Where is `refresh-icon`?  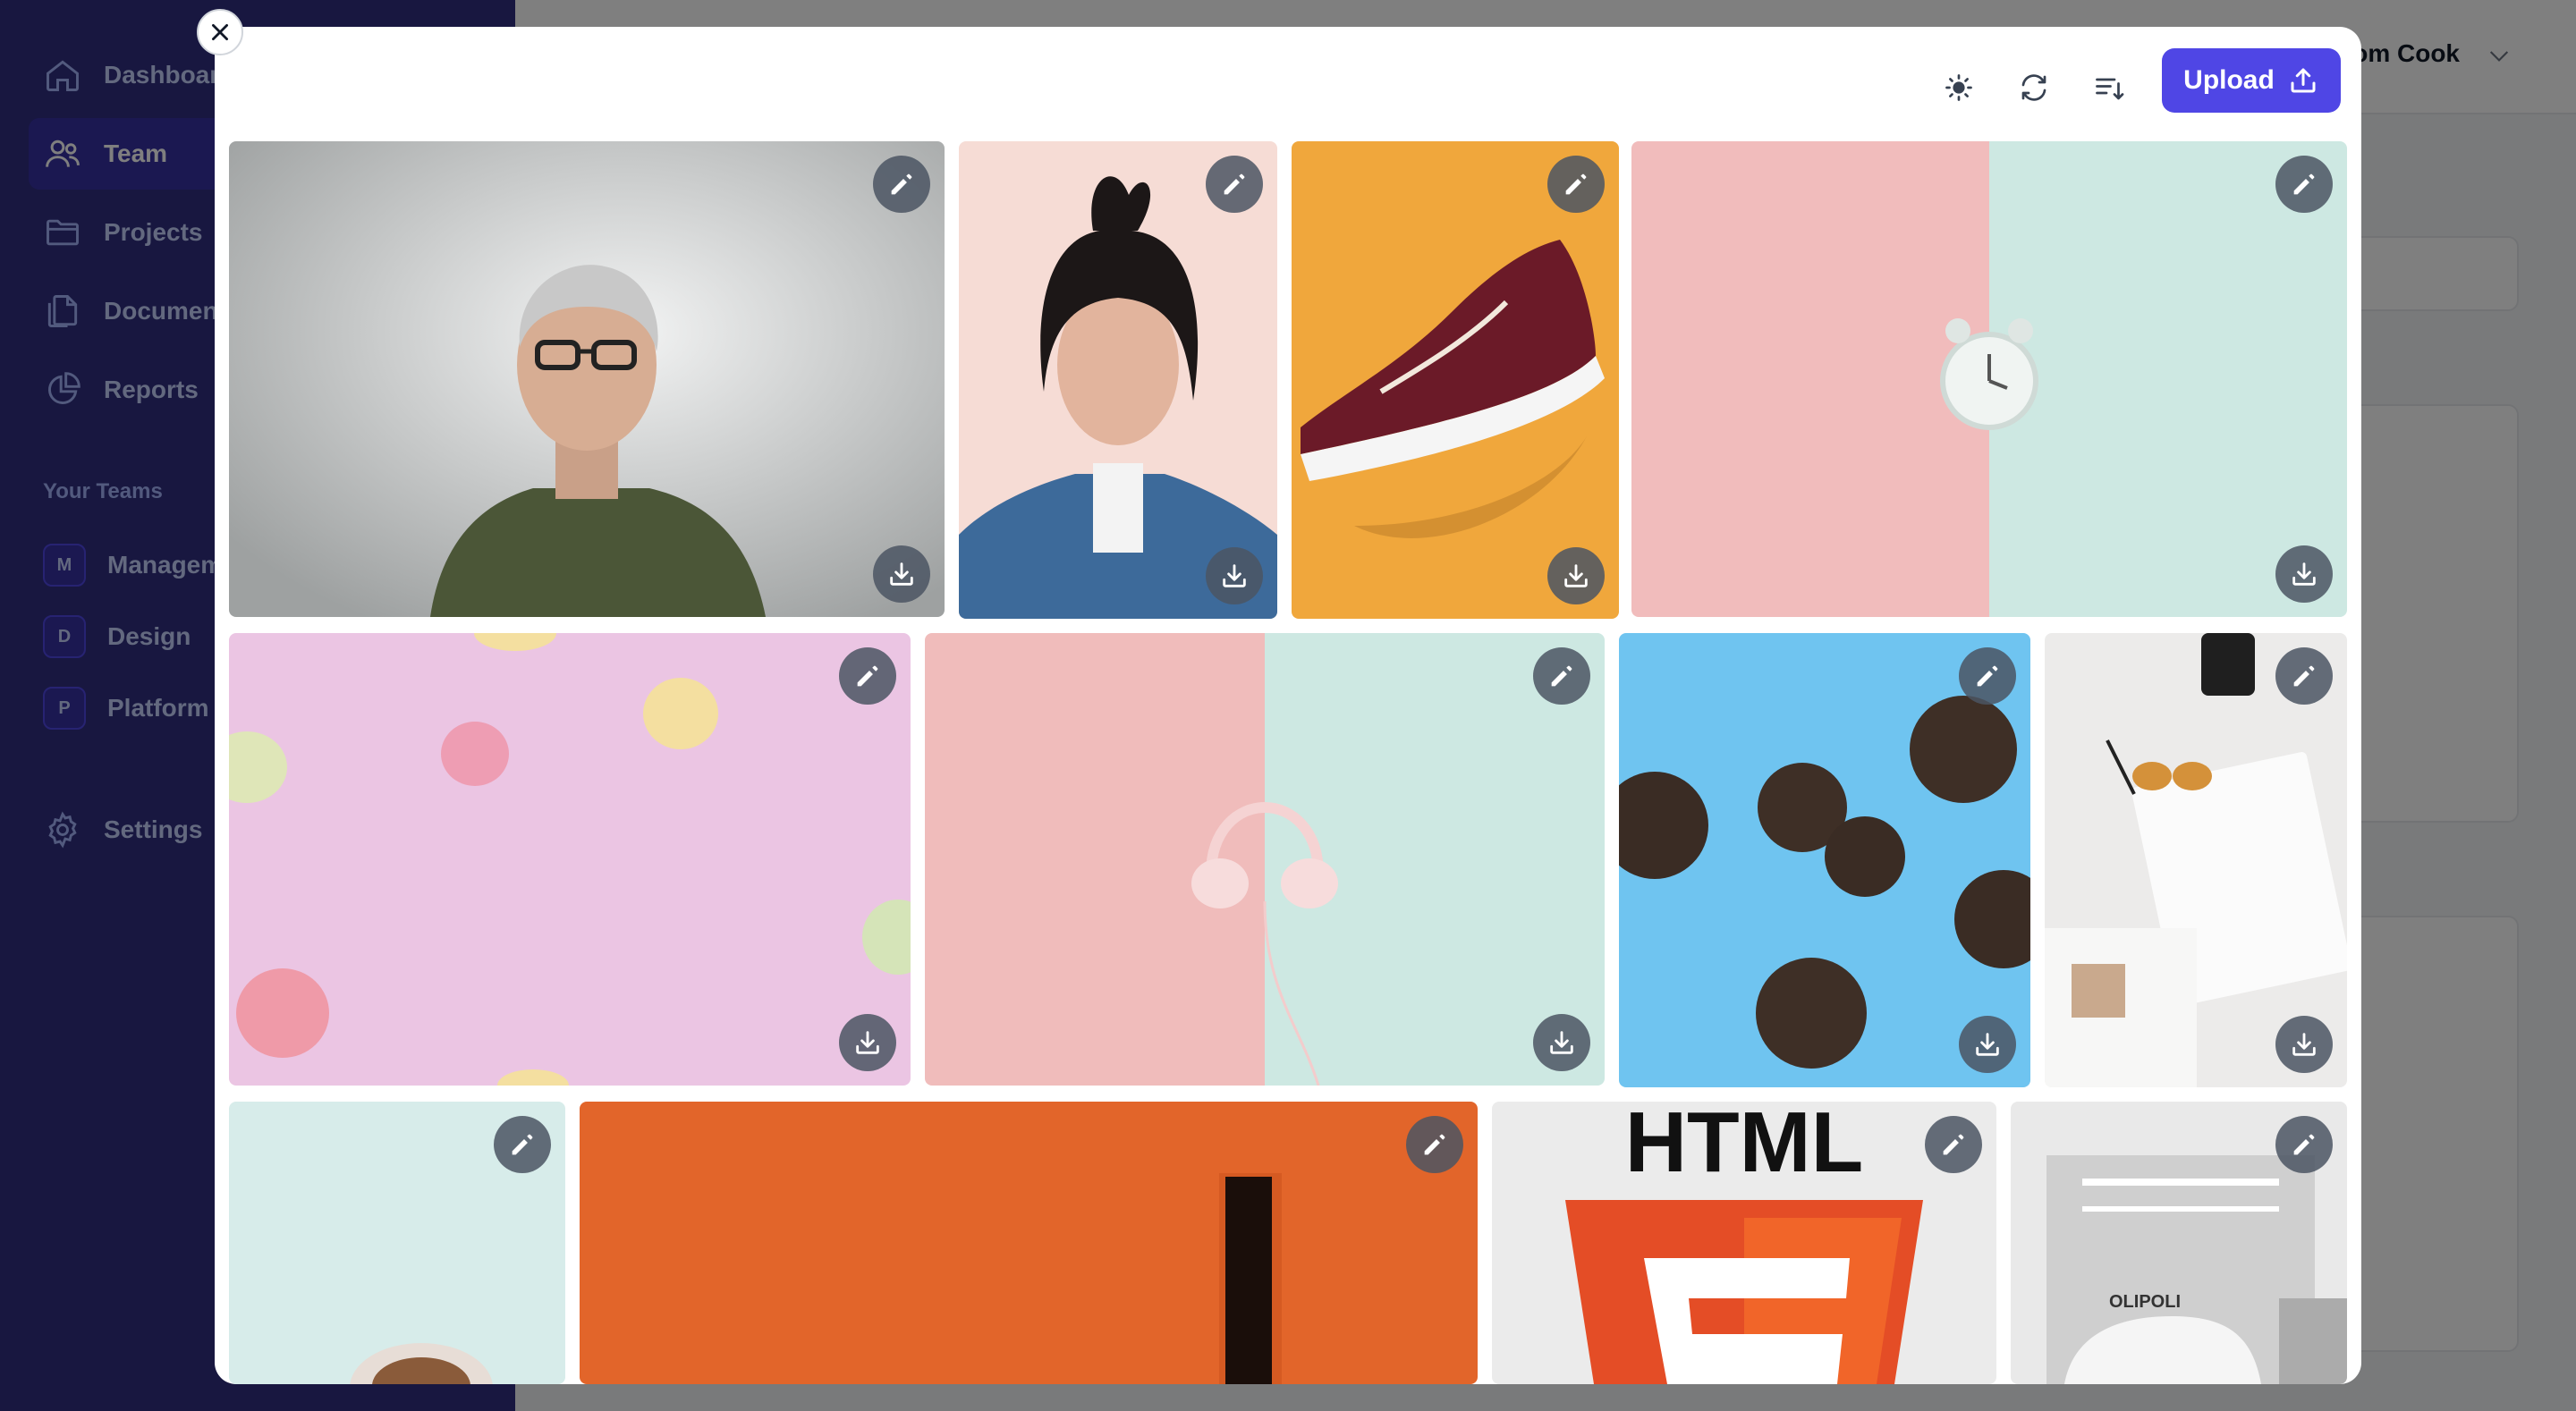 refresh-icon is located at coordinates (2033, 87).